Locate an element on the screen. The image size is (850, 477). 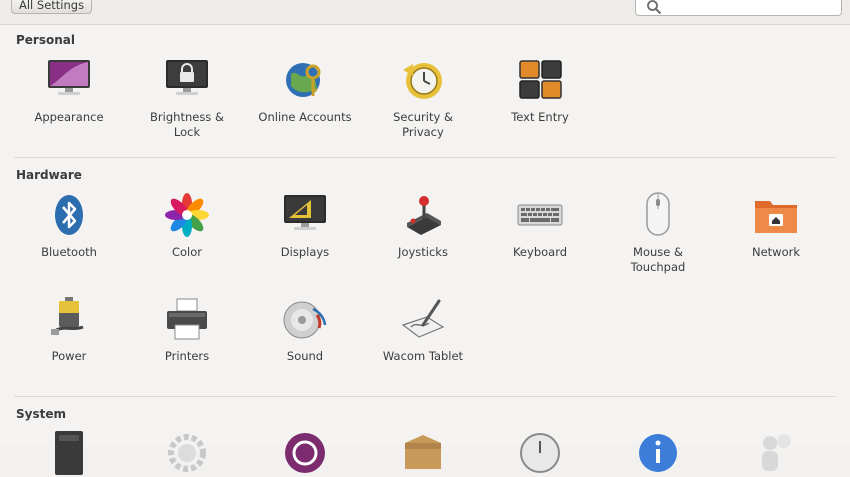
section-title-hardware: Hardware is located at coordinates (49, 175).